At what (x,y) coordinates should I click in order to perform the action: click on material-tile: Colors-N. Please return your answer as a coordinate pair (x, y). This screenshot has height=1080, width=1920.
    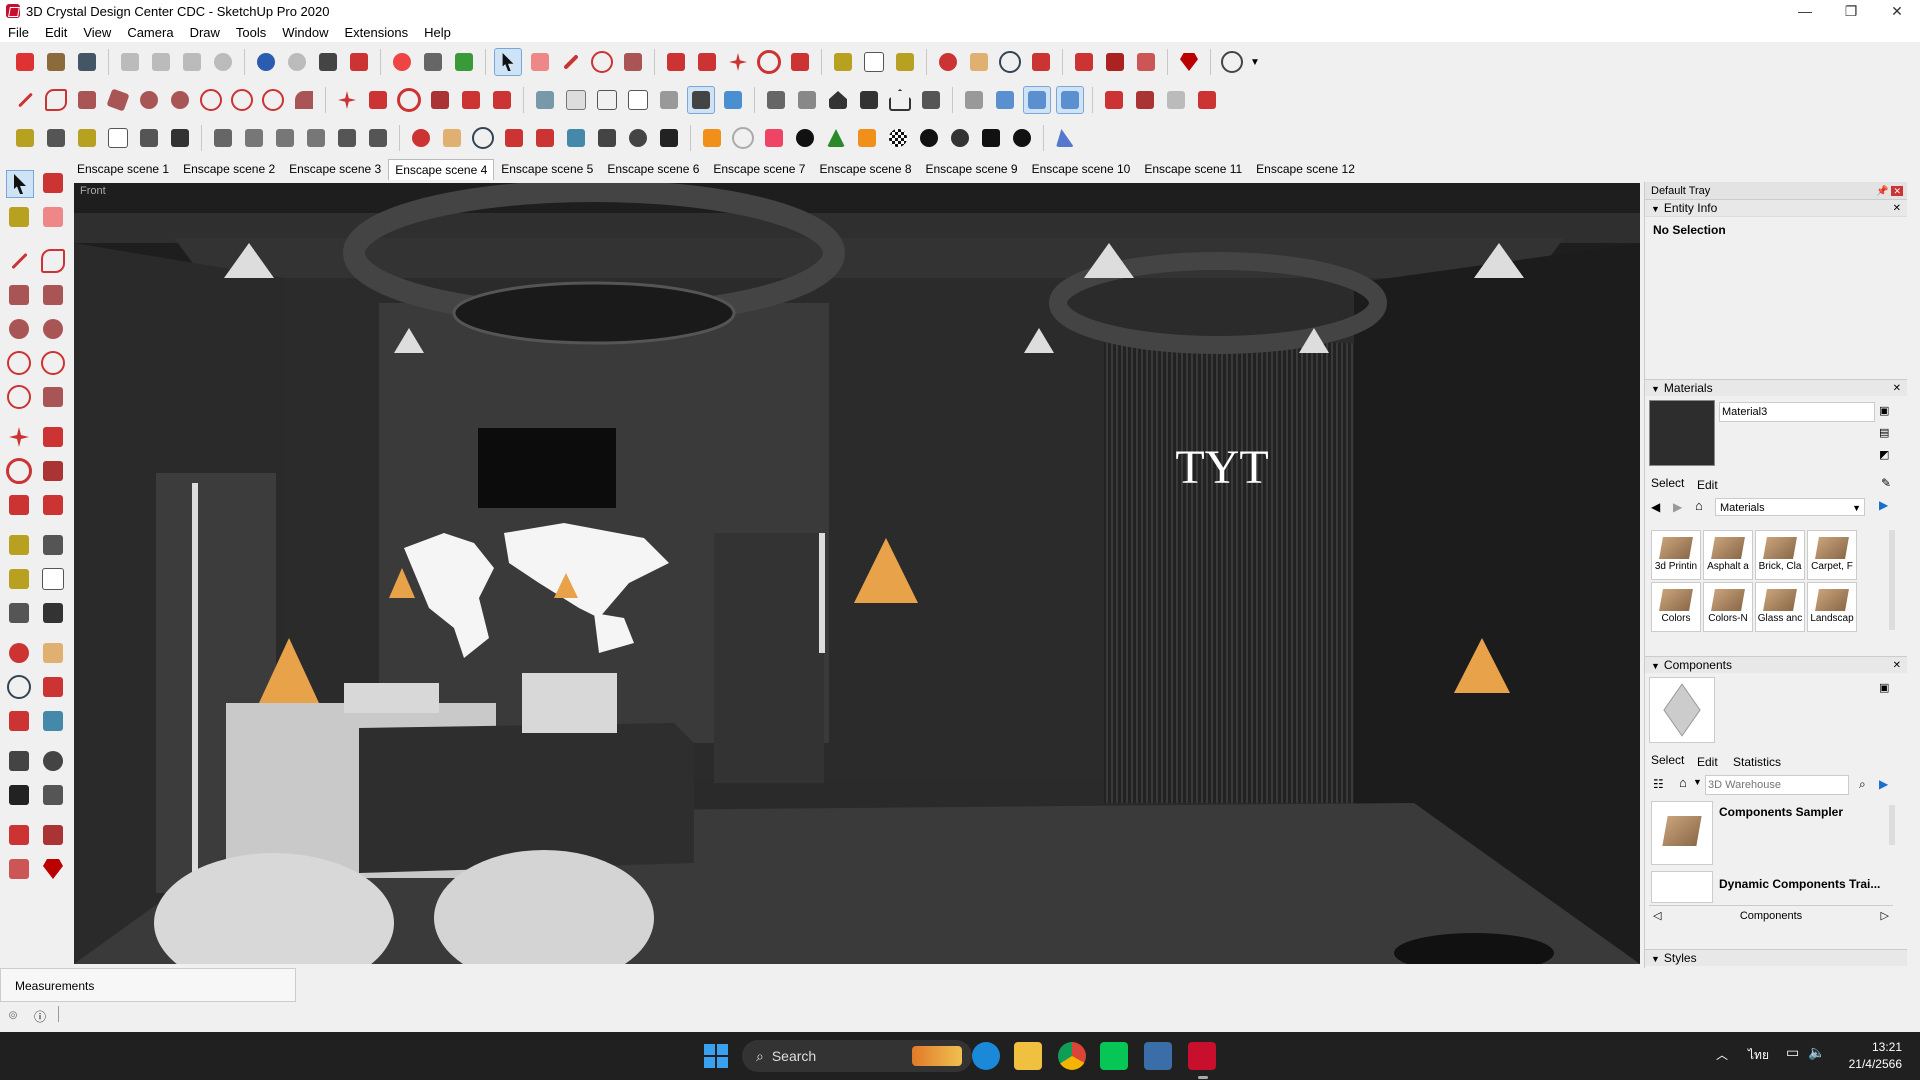
    Looking at the image, I should click on (1728, 607).